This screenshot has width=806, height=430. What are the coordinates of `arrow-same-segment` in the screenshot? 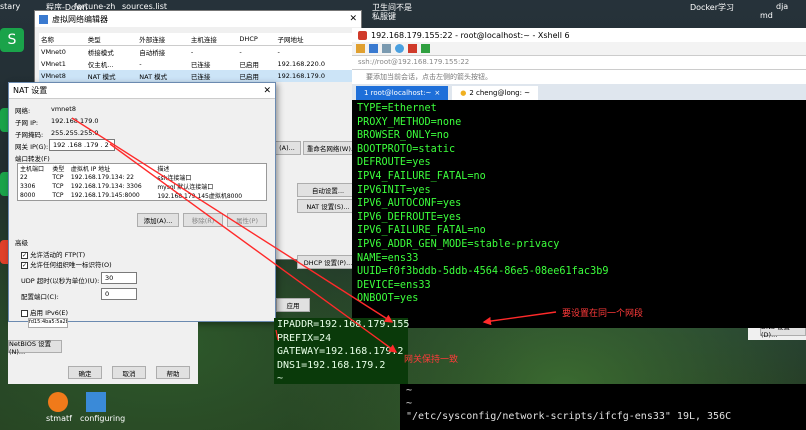 It's located at (519, 318).